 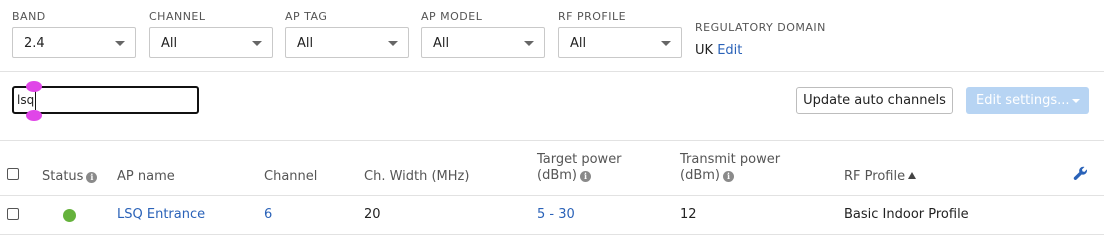 What do you see at coordinates (579, 168) in the screenshot?
I see `column-target-power: Target power (dBm) i` at bounding box center [579, 168].